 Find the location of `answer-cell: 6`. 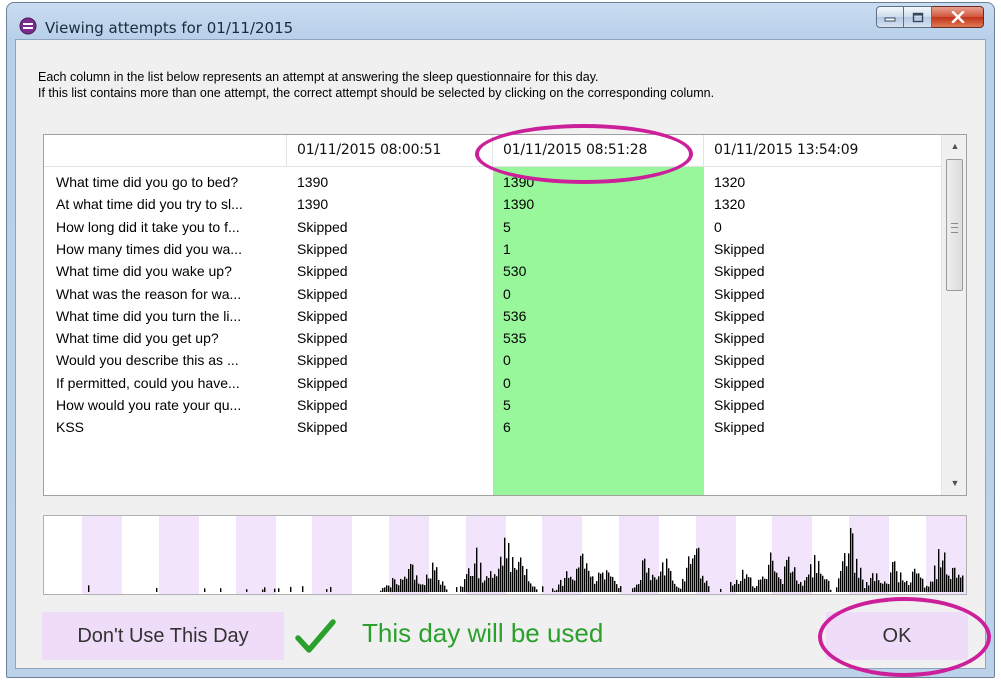

answer-cell: 6 is located at coordinates (598, 427).